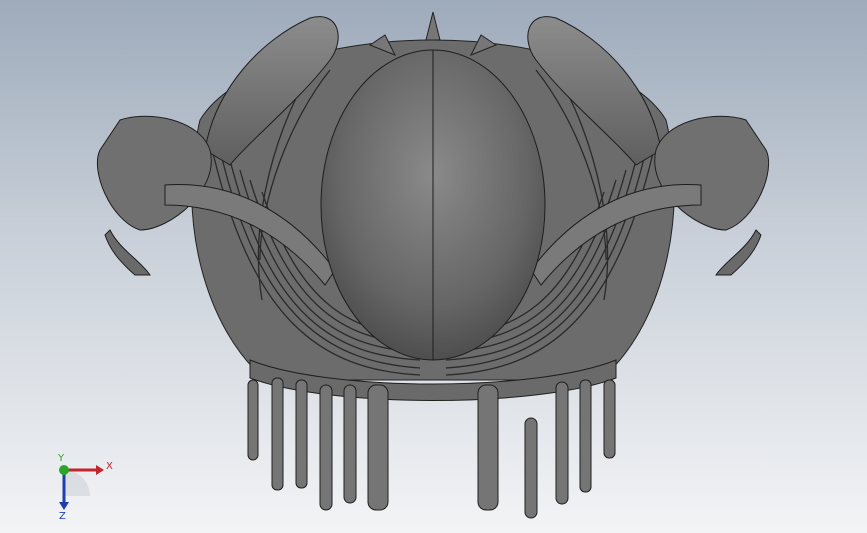 Image resolution: width=867 pixels, height=533 pixels. What do you see at coordinates (61, 458) in the screenshot?
I see `y-axis-label: Y` at bounding box center [61, 458].